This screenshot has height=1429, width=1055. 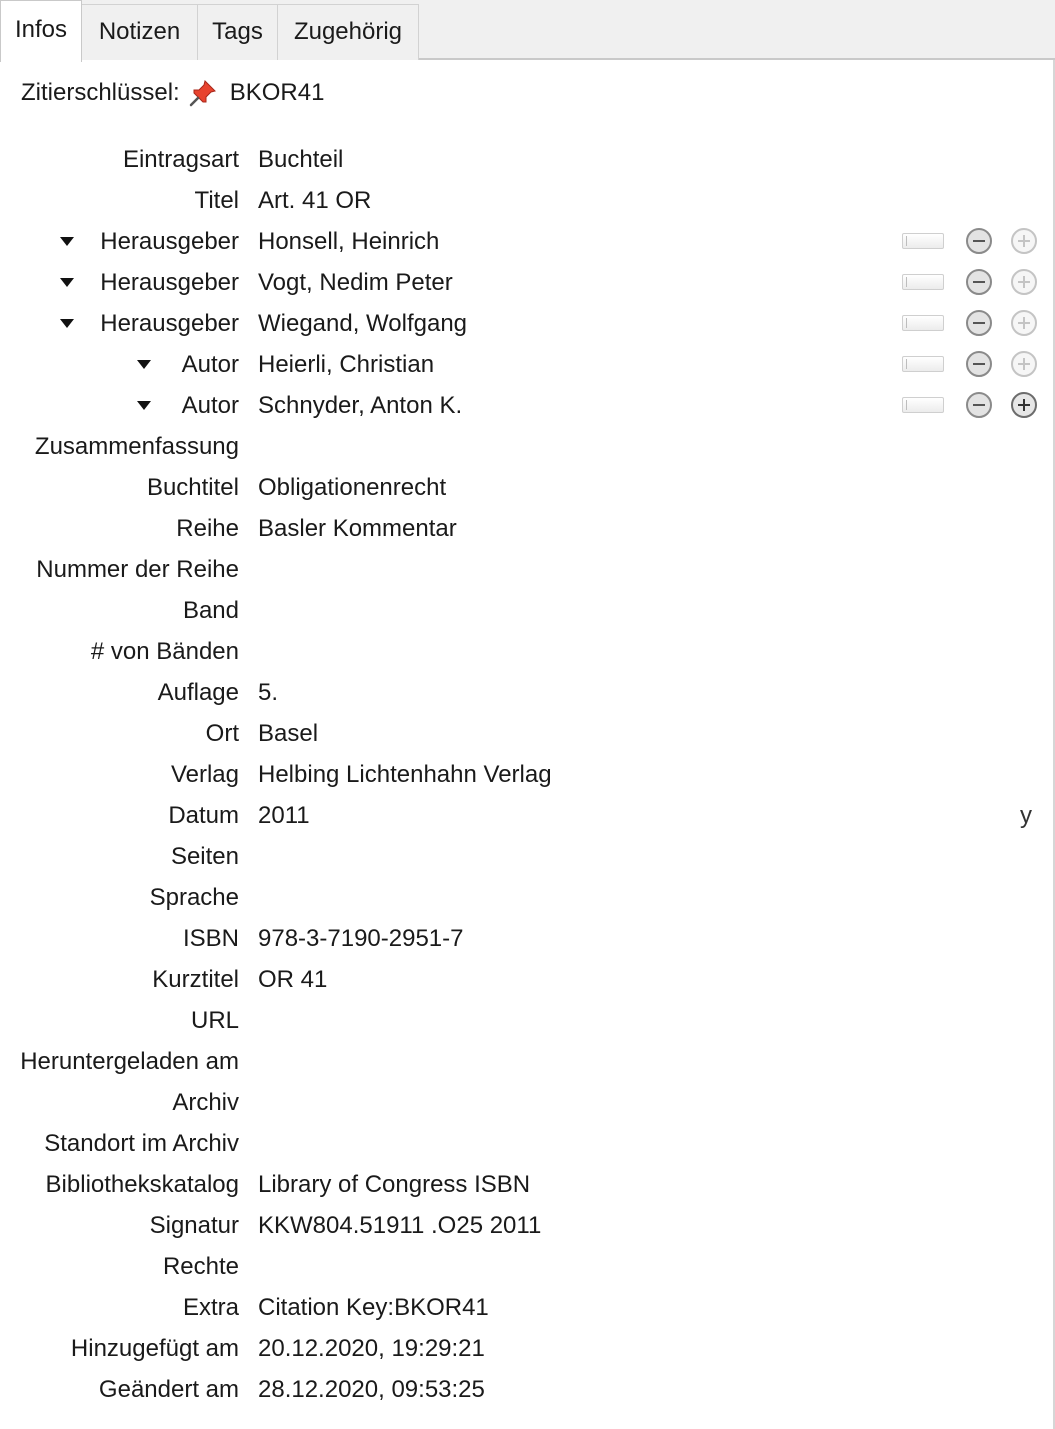 I want to click on field-value: OR 41, so click(x=292, y=980).